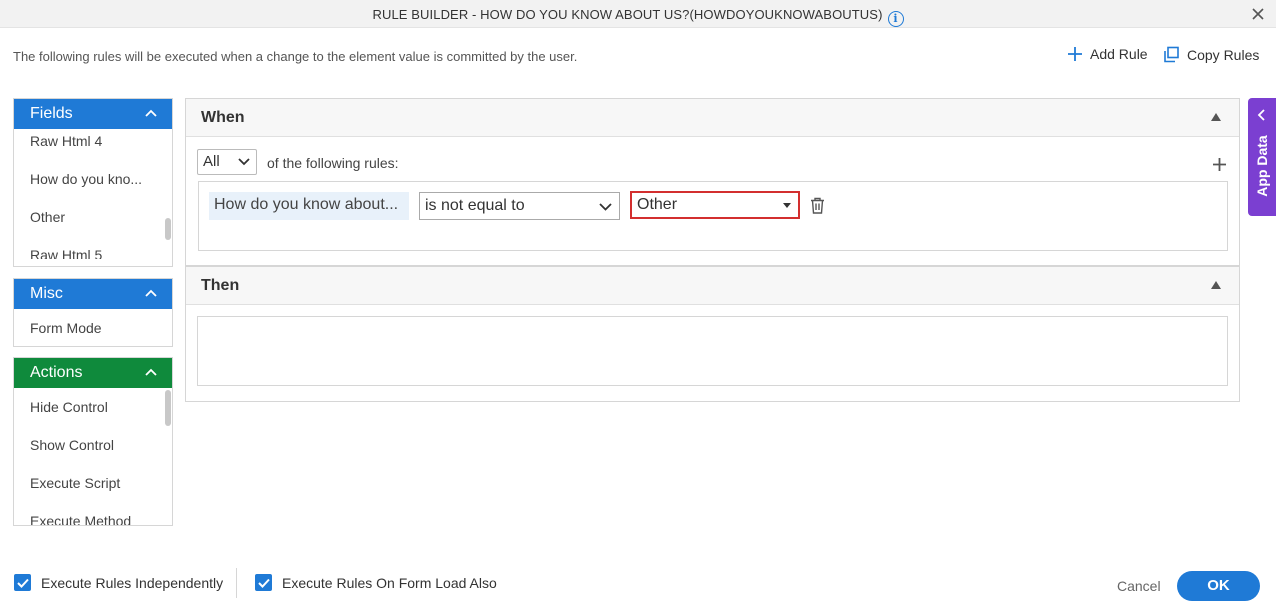  What do you see at coordinates (220, 285) in the screenshot?
I see `then-title: Then` at bounding box center [220, 285].